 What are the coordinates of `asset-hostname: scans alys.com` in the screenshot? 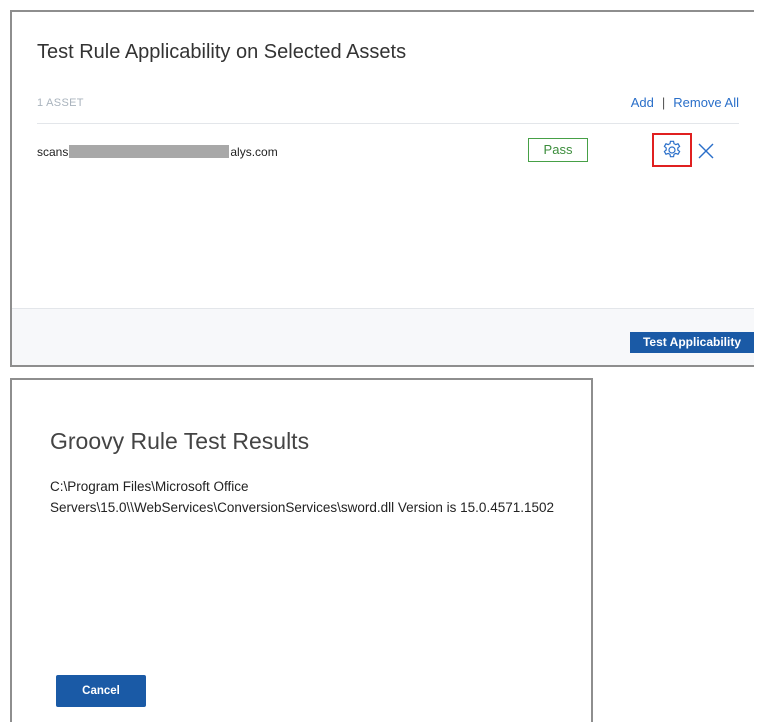 It's located at (157, 152).